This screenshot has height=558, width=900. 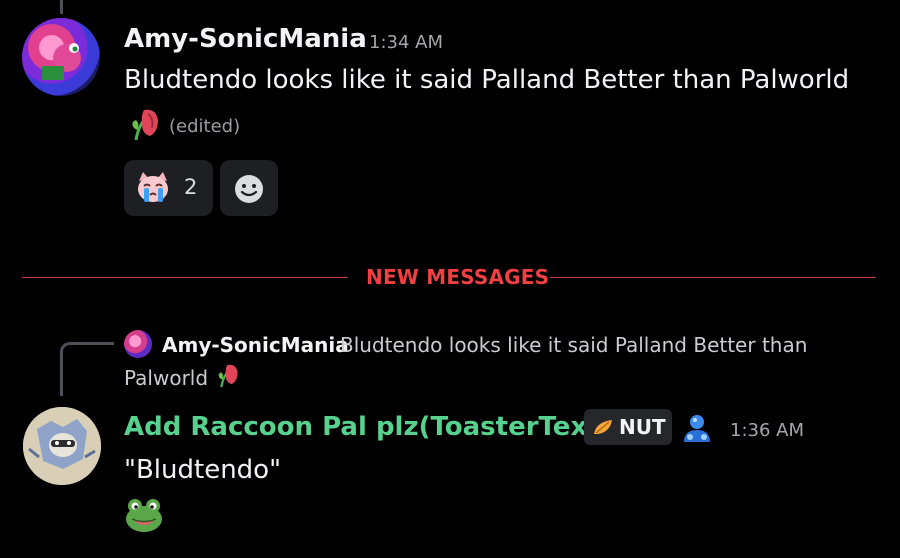 I want to click on guild-tag-label: NUT, so click(x=642, y=427).